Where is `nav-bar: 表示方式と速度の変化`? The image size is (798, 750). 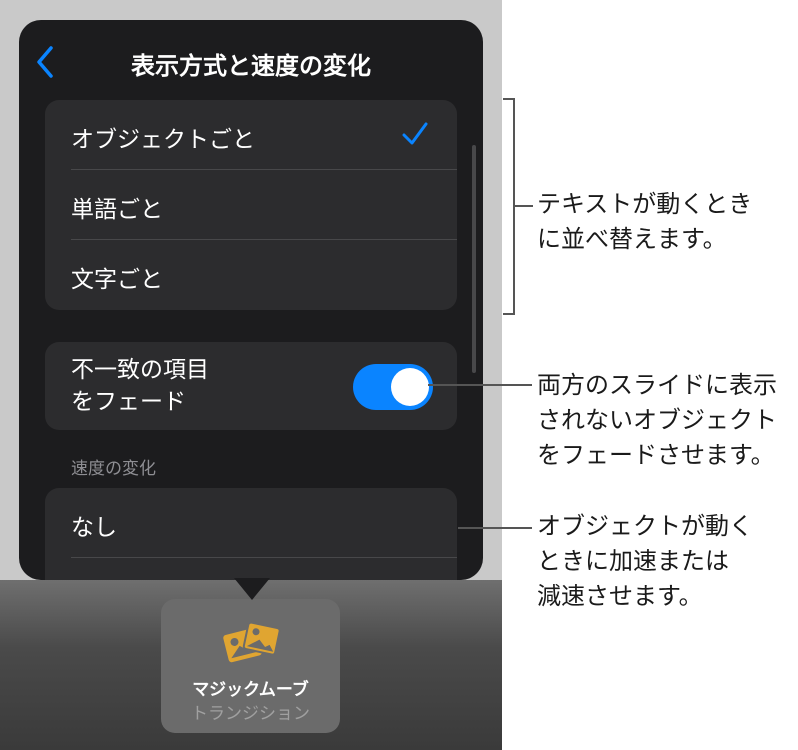
nav-bar: 表示方式と速度の変化 is located at coordinates (251, 60).